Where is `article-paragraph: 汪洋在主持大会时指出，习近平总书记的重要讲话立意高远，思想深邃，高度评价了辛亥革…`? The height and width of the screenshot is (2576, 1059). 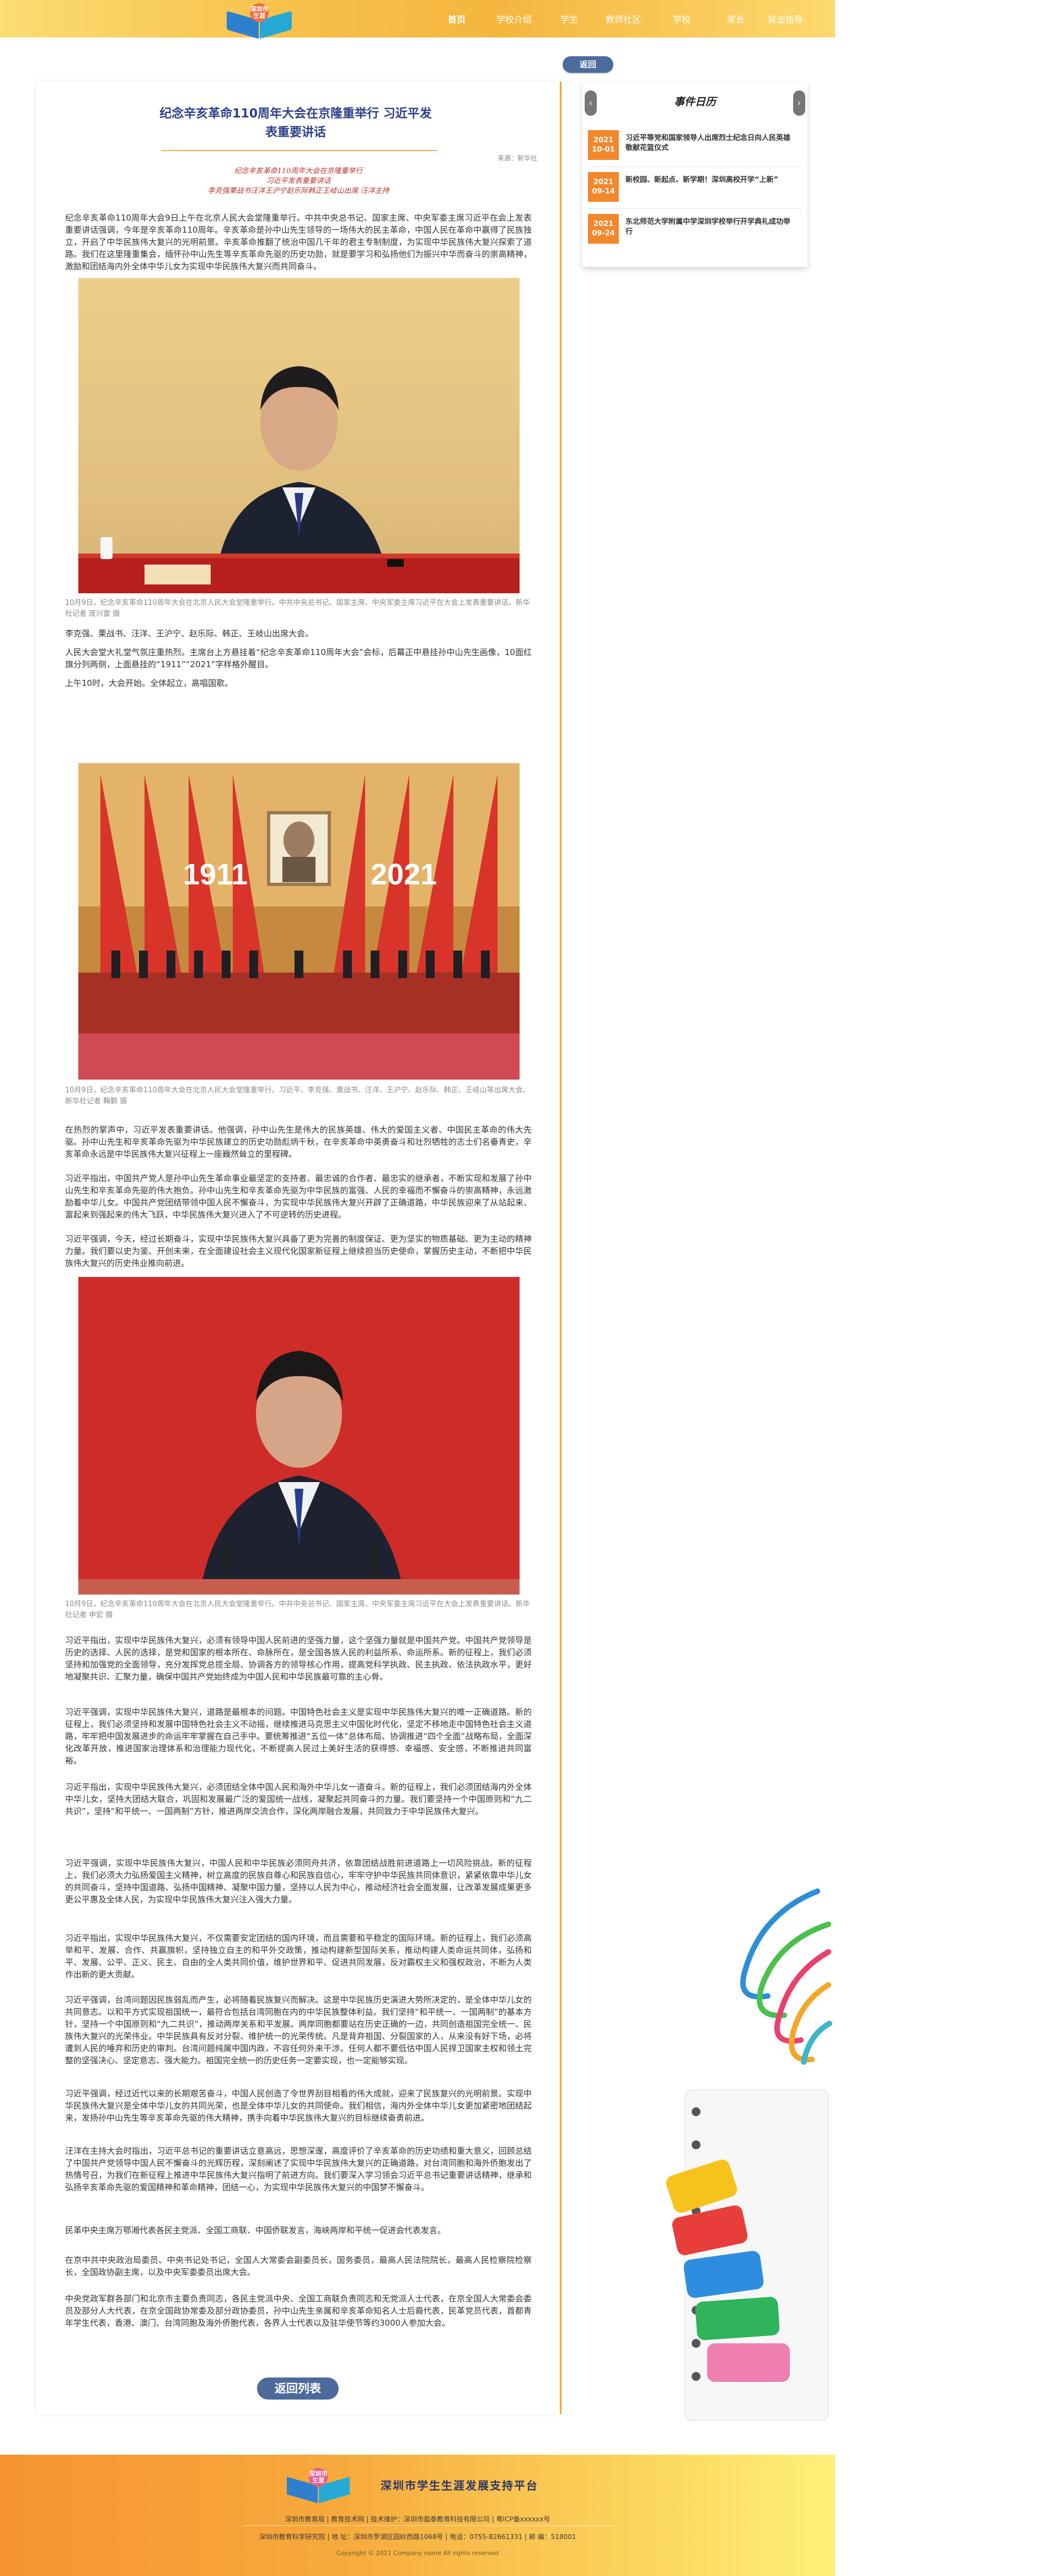 article-paragraph: 汪洋在主持大会时指出，习近平总书记的重要讲话立意高远，思想深邃，高度评价了辛亥革… is located at coordinates (298, 2169).